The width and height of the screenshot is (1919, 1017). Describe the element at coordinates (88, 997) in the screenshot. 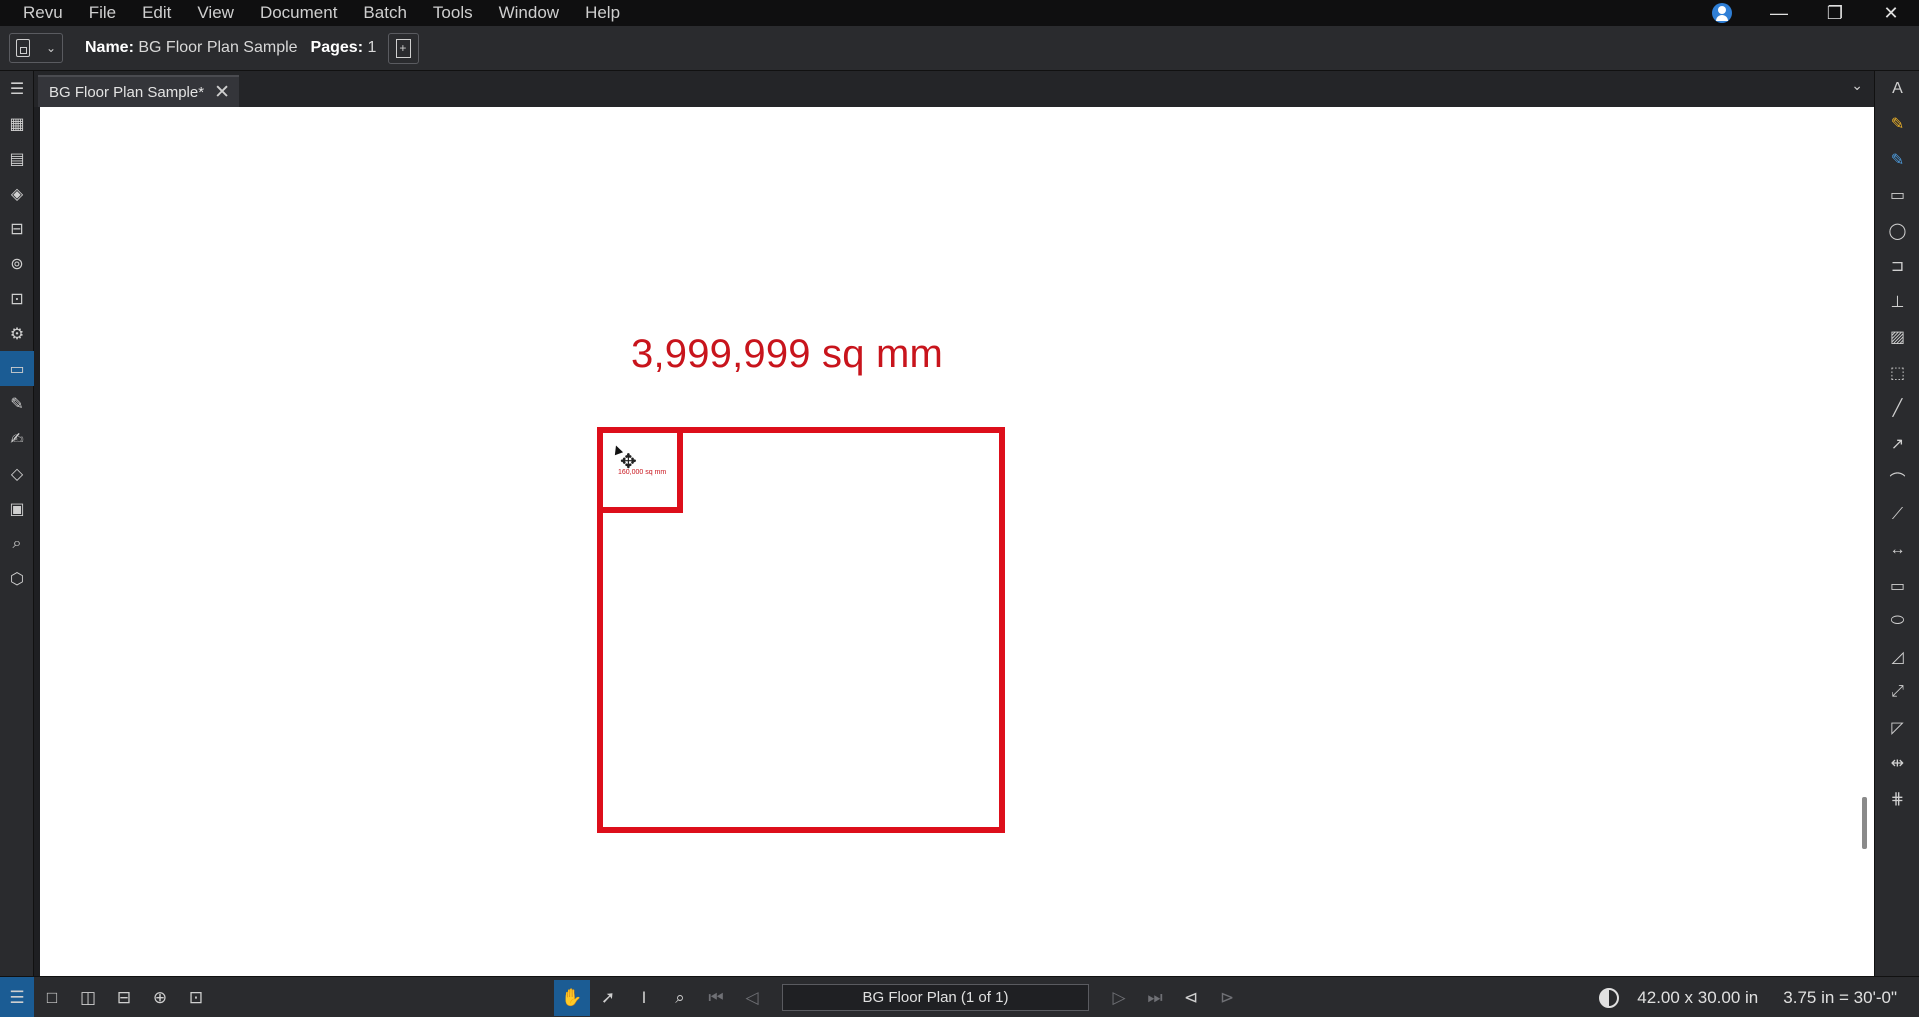

I see `split-vertical-icon: ◫` at that location.